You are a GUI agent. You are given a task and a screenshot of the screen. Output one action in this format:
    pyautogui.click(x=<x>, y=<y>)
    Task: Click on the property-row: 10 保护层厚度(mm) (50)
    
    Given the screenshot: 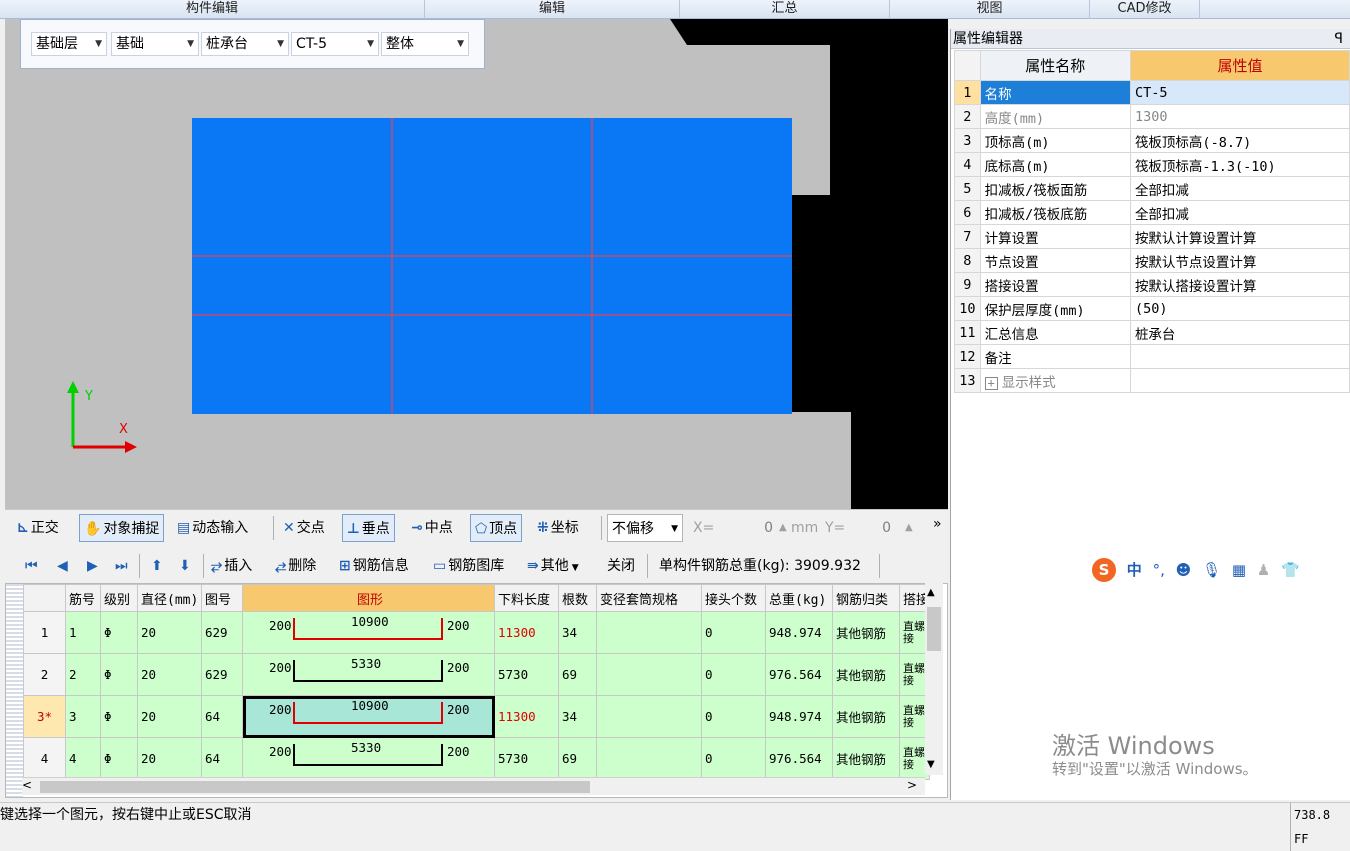 What is the action you would take?
    pyautogui.click(x=1152, y=308)
    